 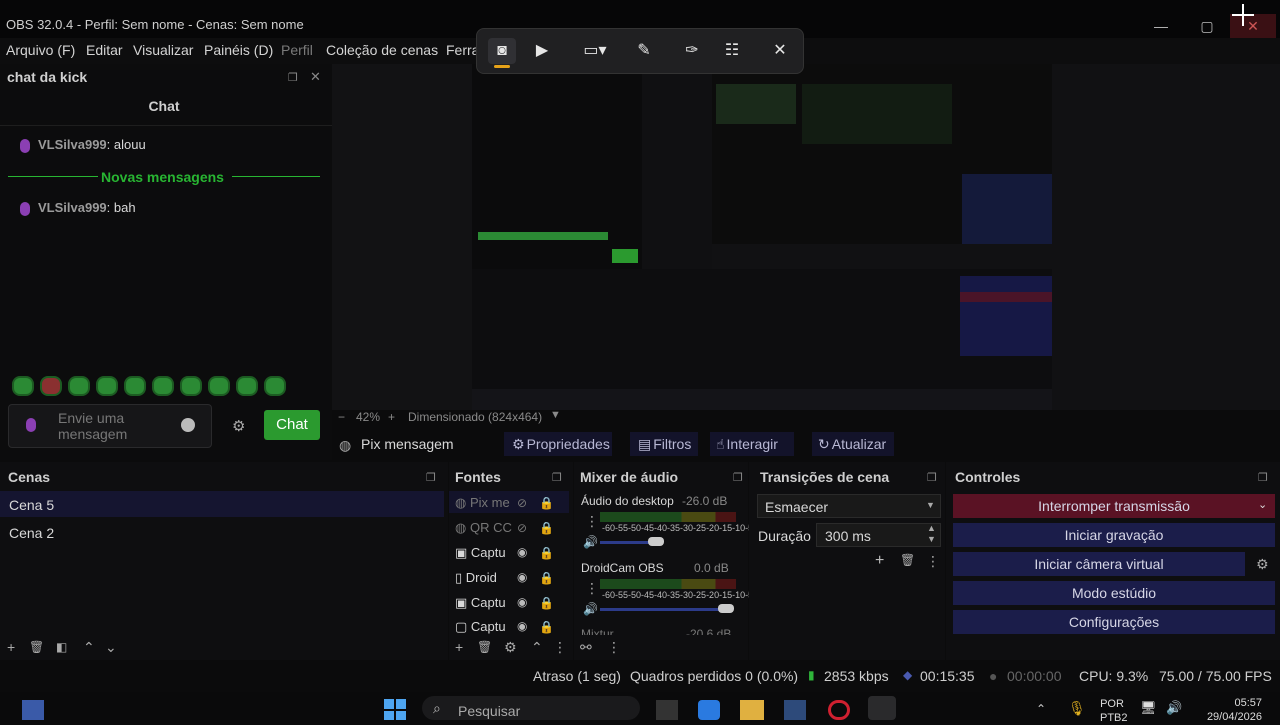 I want to click on snip-mode-icon: ▭▾, so click(x=595, y=51).